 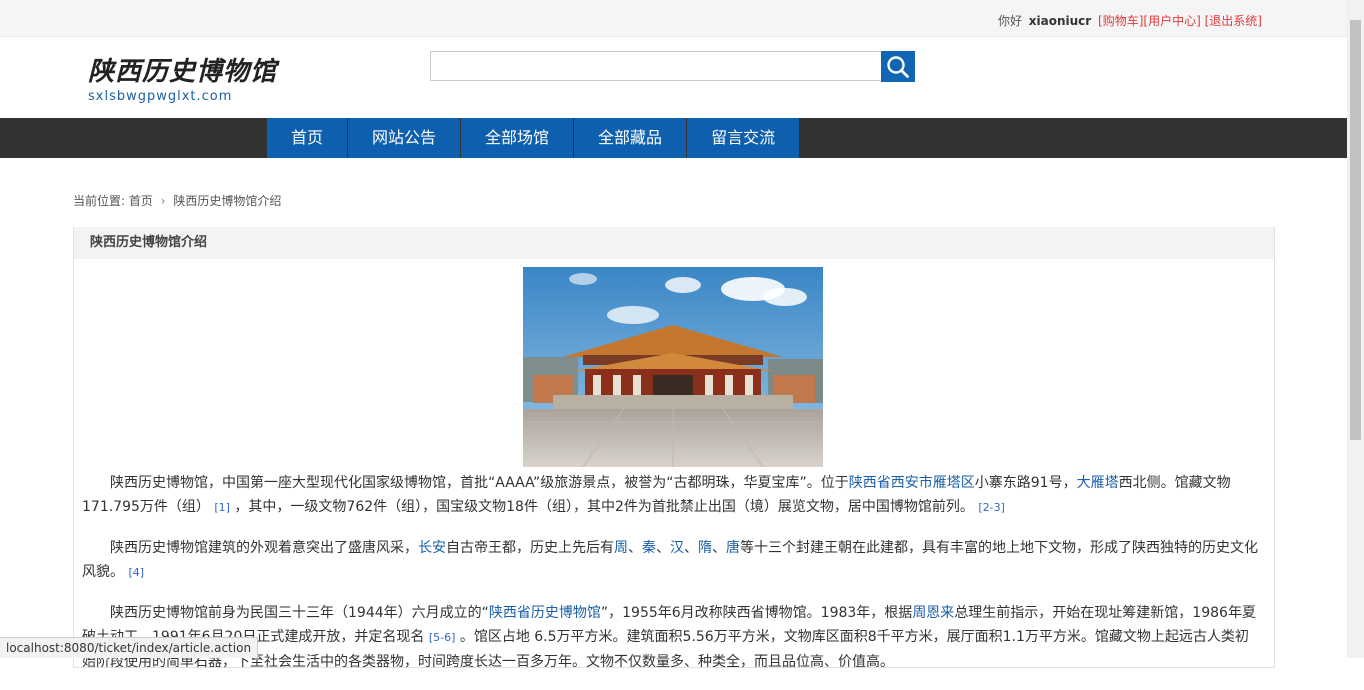 I want to click on logout-link: [退出系统], so click(x=1233, y=21).